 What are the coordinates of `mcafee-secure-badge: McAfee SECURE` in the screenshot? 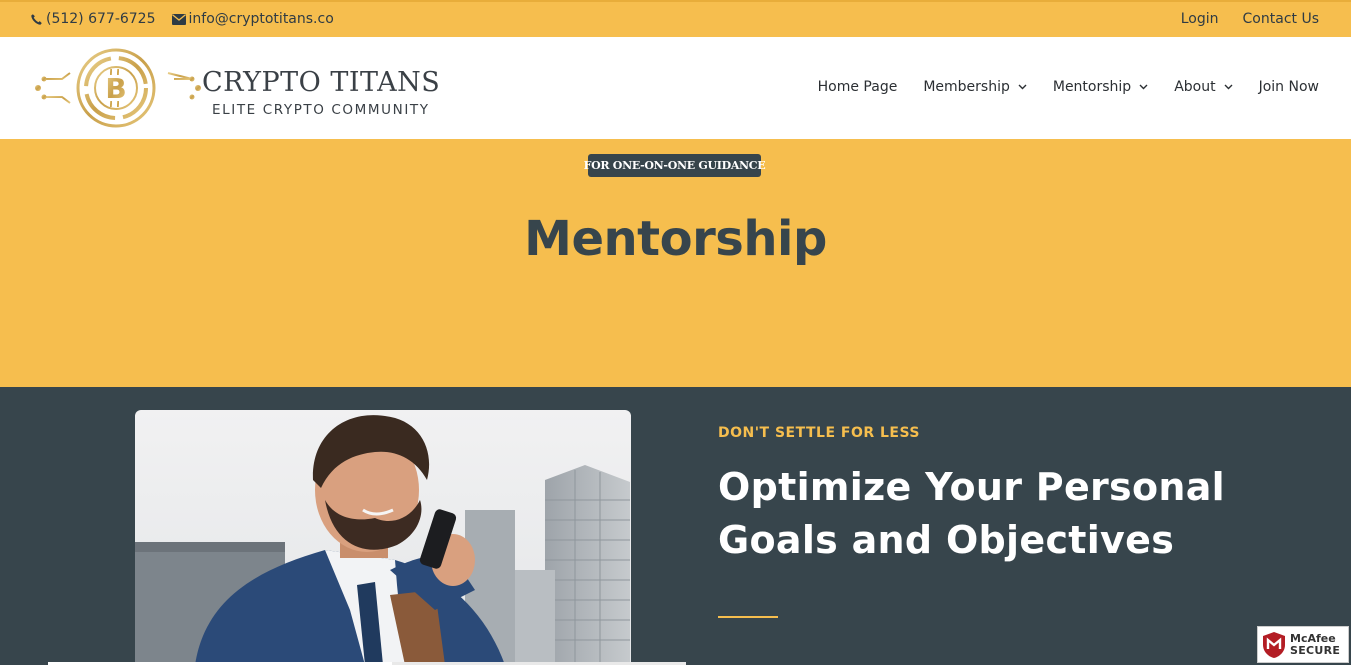 It's located at (1303, 644).